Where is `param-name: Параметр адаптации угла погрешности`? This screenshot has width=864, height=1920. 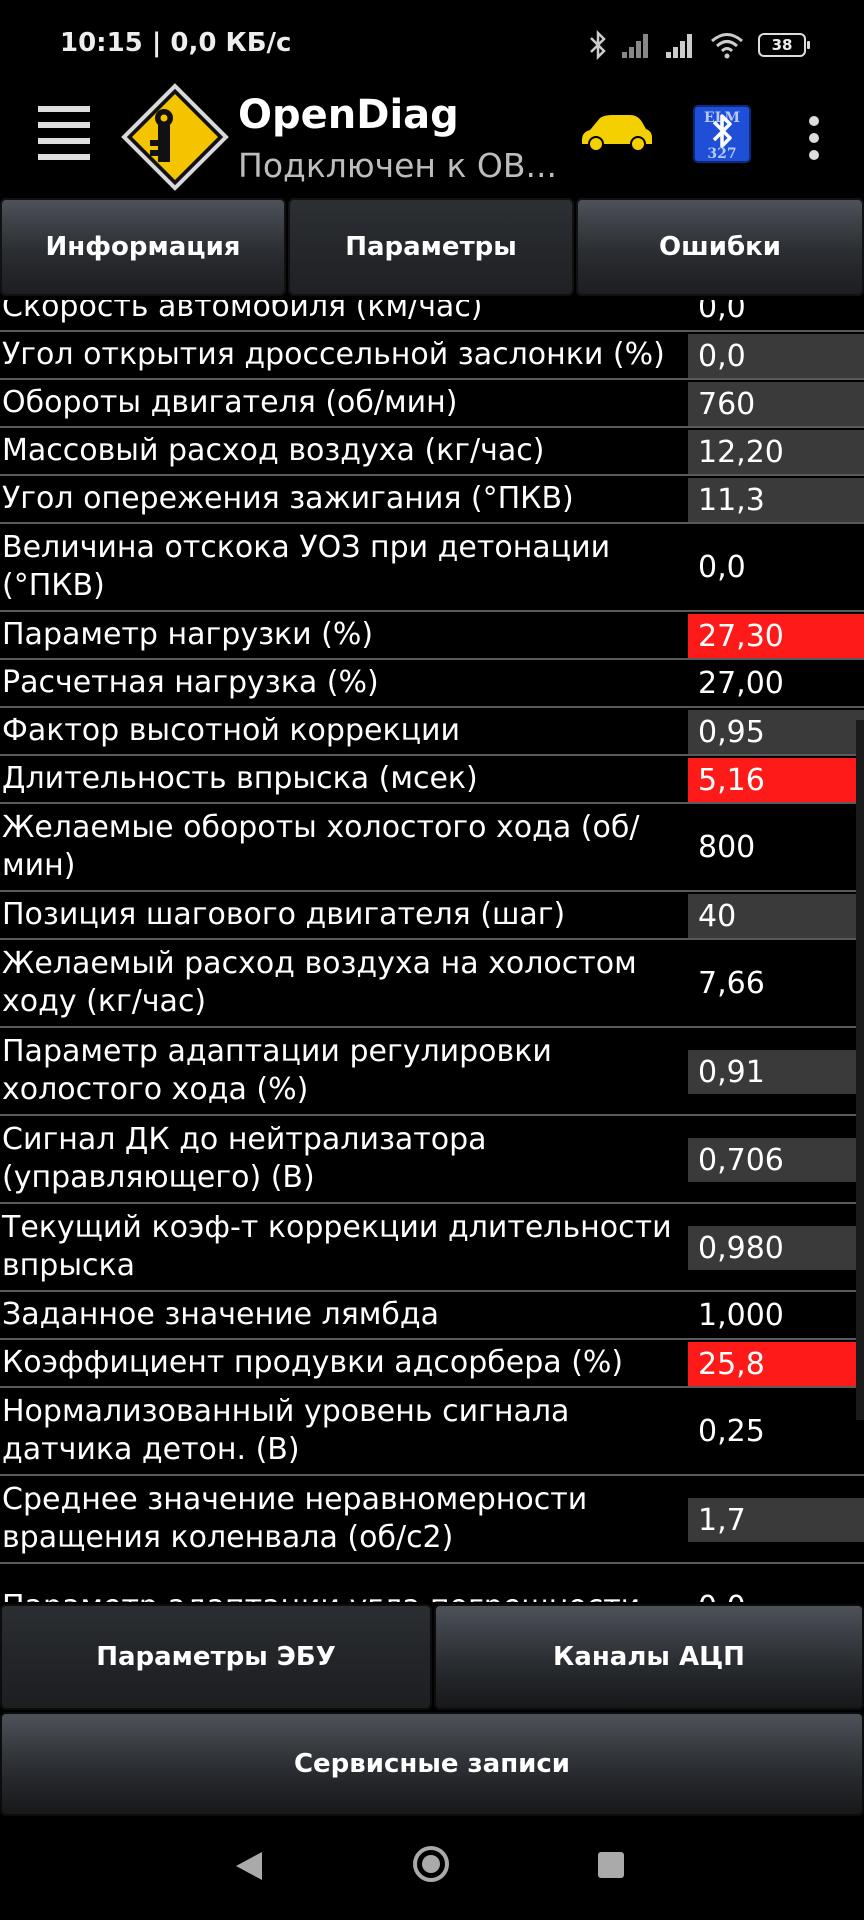 param-name: Параметр адаптации угла погрешности is located at coordinates (342, 1583).